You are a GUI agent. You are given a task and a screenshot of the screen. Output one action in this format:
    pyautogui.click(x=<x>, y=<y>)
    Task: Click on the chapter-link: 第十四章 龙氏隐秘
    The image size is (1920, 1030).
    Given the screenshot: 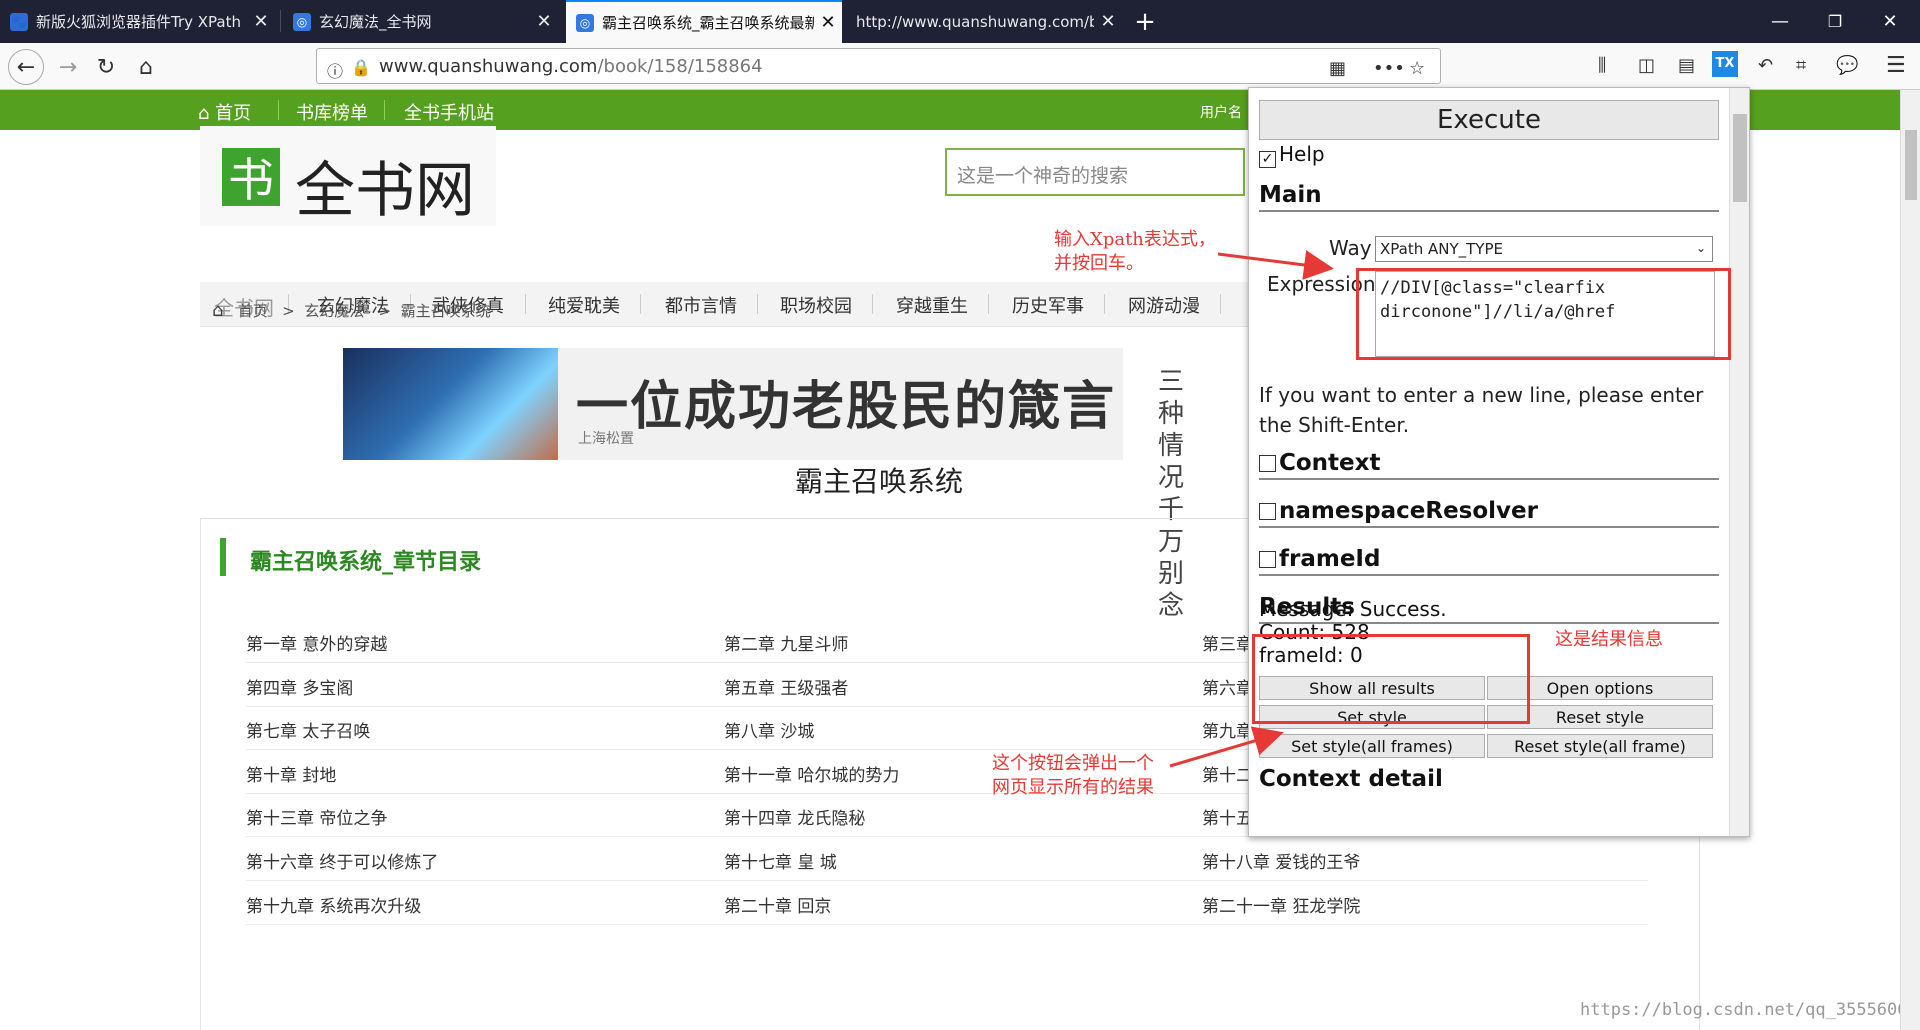 What is the action you would take?
    pyautogui.click(x=794, y=816)
    